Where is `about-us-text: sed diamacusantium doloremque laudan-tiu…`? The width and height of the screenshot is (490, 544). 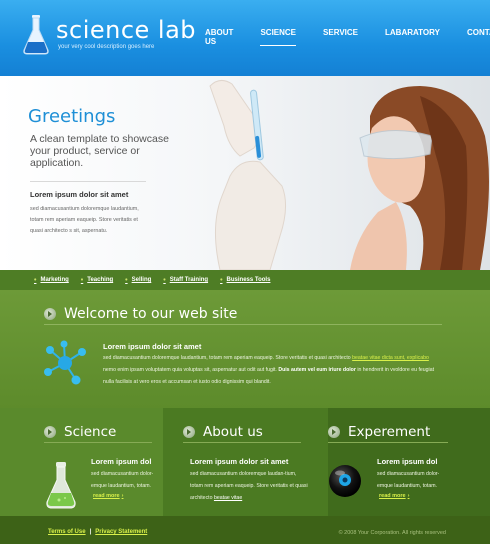 about-us-text: sed diamacusantium doloremque laudan-tiu… is located at coordinates (249, 486).